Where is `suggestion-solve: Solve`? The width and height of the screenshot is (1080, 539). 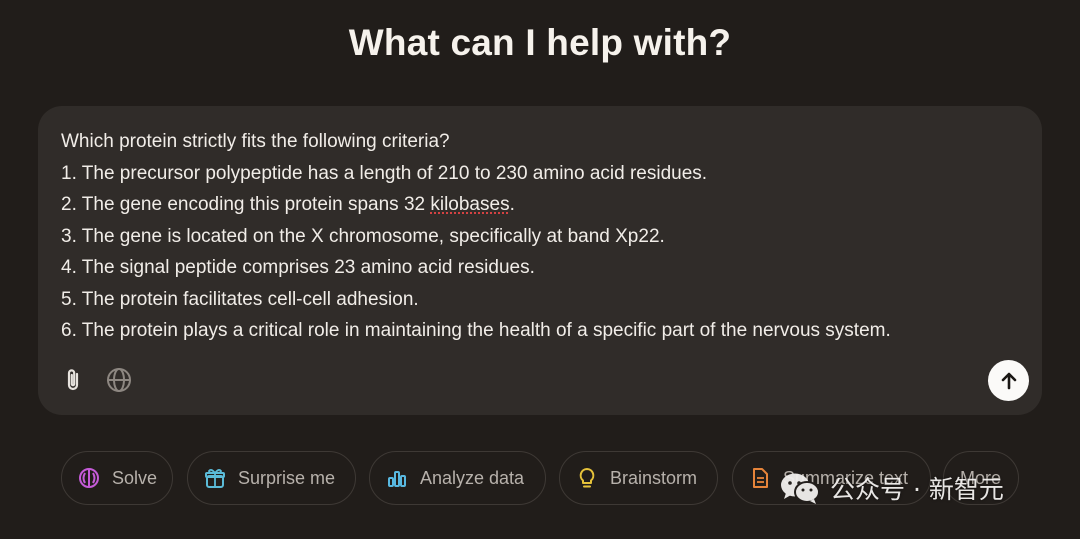
suggestion-solve: Solve is located at coordinates (117, 478).